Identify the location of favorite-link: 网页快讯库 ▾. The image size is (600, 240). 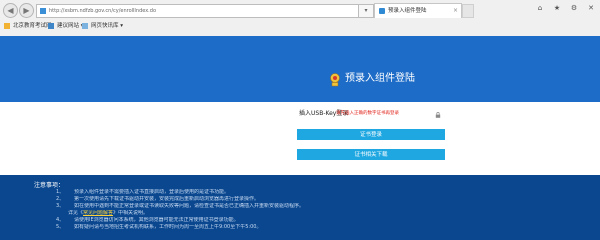
(102, 26).